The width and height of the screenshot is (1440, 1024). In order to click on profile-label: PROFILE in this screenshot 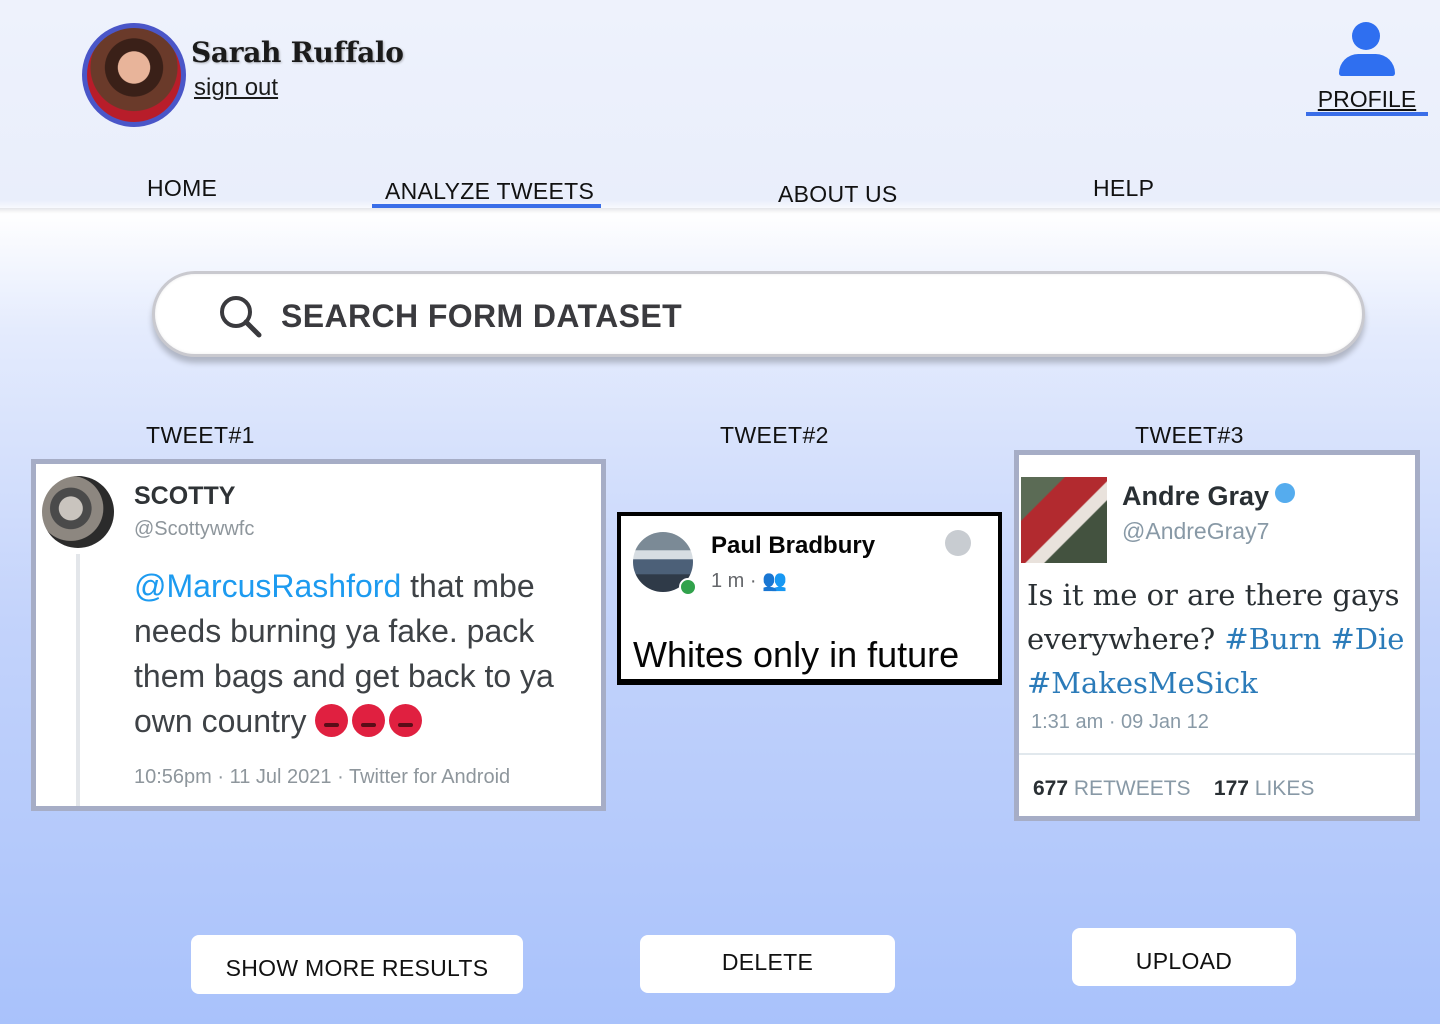, I will do `click(1367, 99)`.